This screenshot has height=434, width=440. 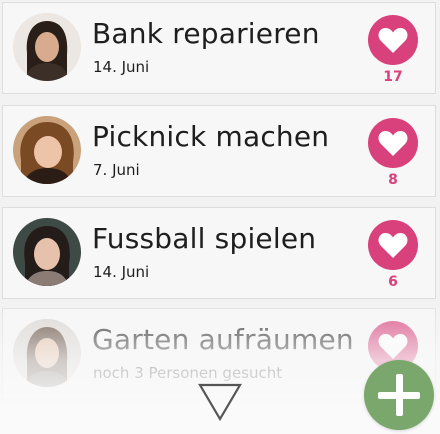 I want to click on like-count: 6, so click(x=393, y=282).